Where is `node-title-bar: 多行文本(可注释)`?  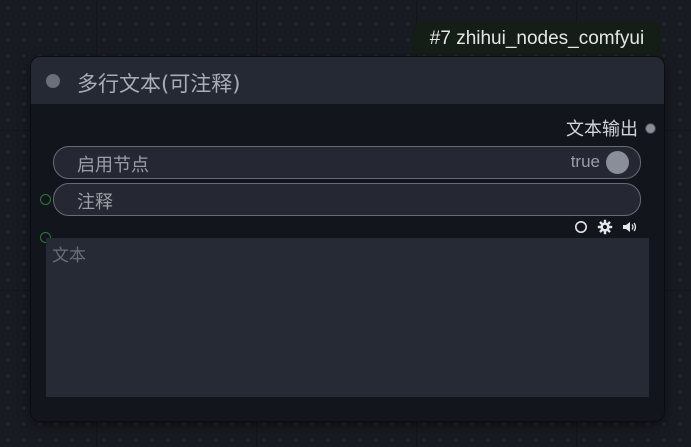
node-title-bar: 多行文本(可注释) is located at coordinates (347, 80).